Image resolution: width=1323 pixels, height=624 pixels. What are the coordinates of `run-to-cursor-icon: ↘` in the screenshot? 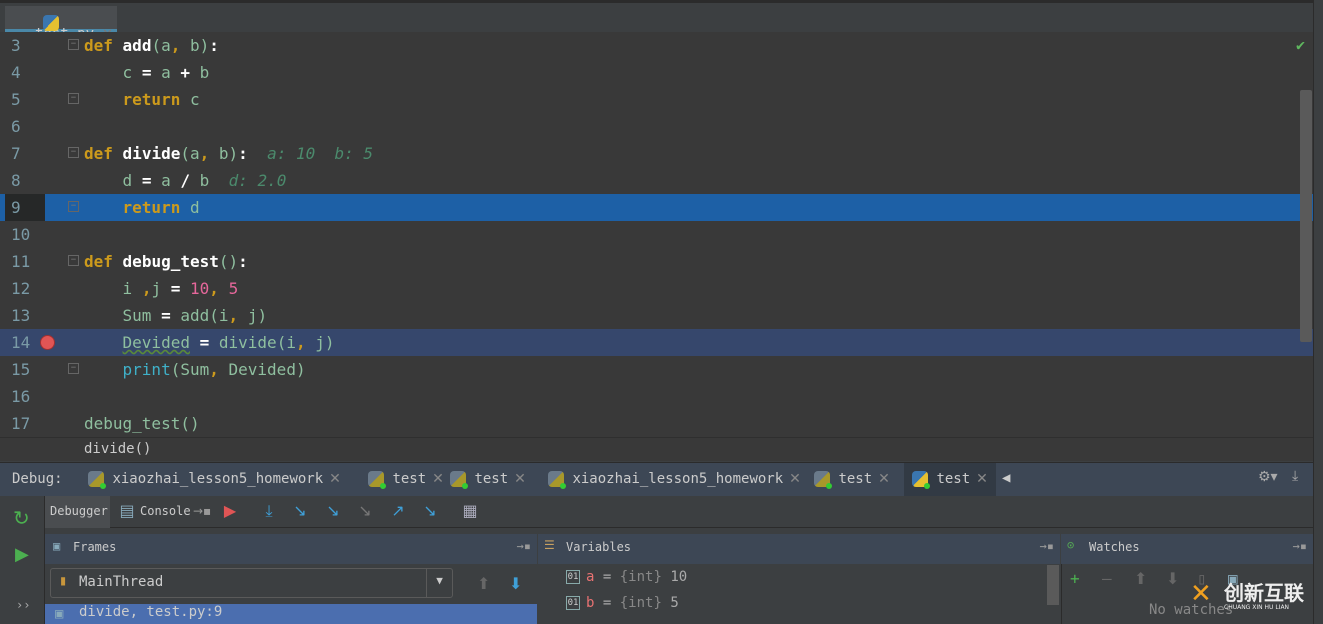 It's located at (430, 511).